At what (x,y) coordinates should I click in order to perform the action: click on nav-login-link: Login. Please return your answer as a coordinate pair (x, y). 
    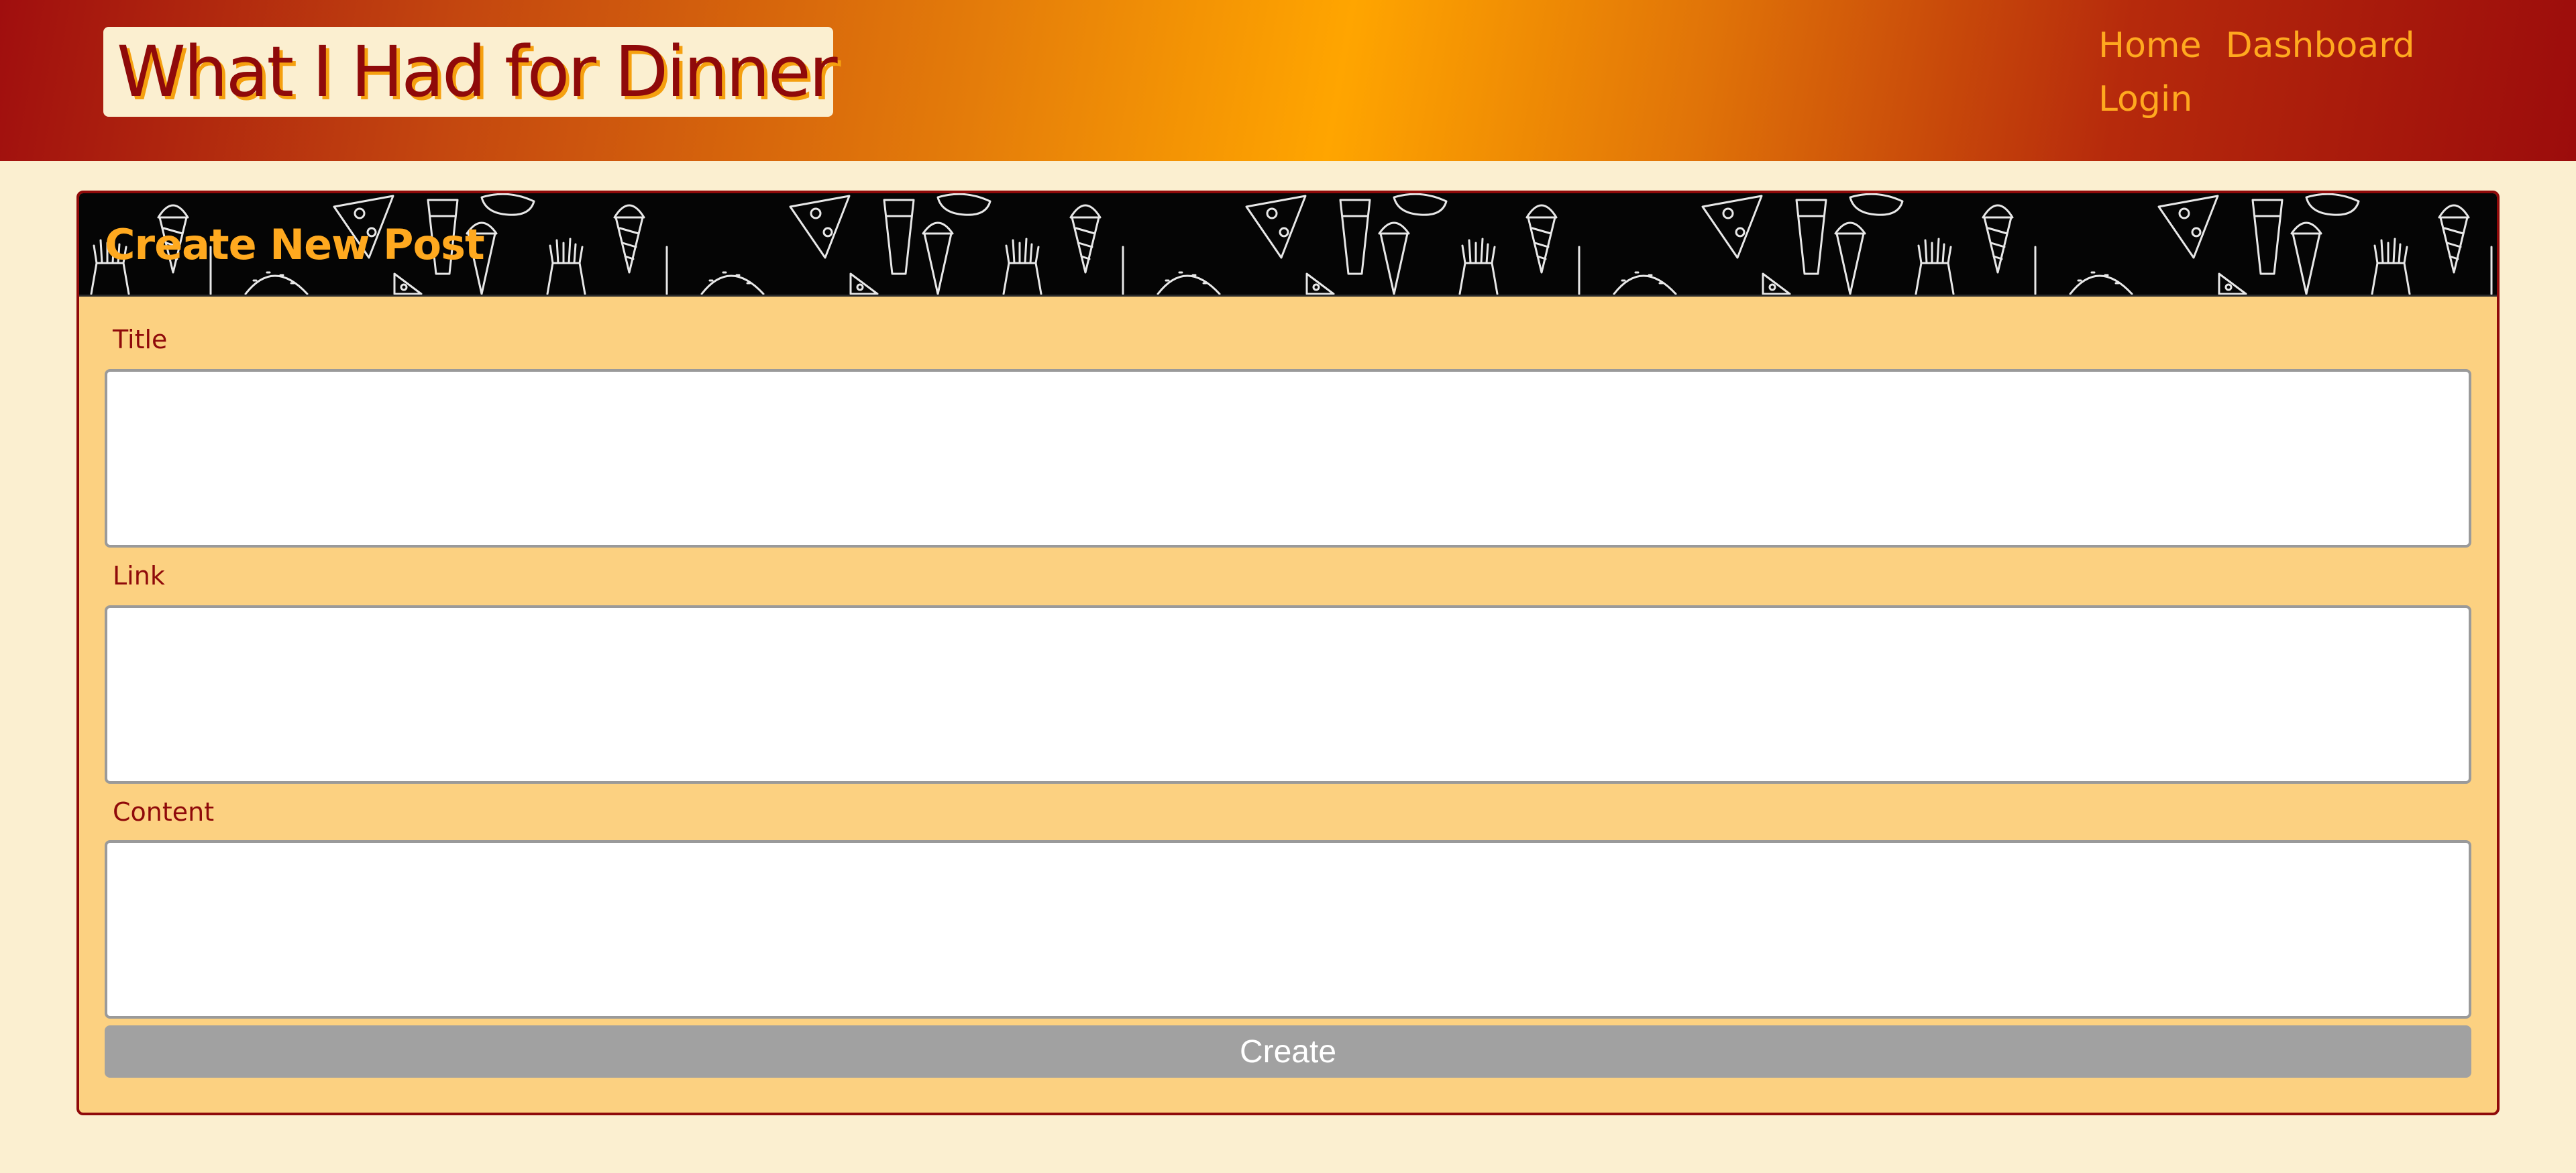
    Looking at the image, I should click on (2145, 99).